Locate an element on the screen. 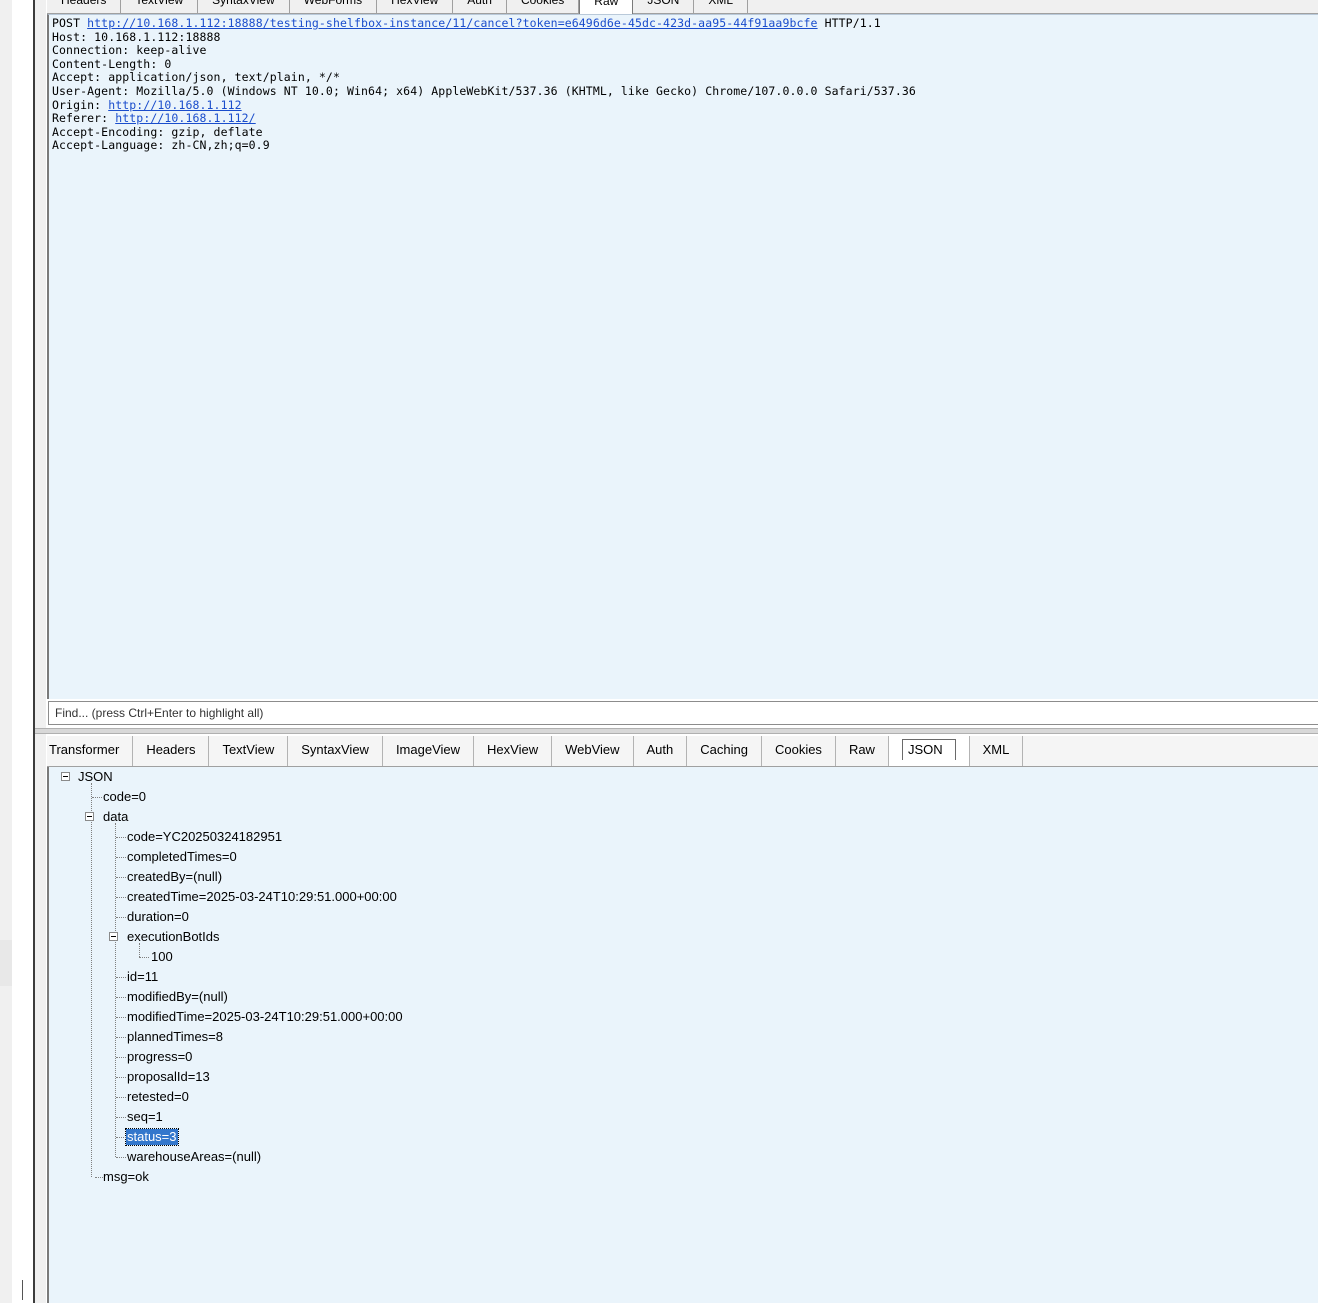 The image size is (1318, 1303). tree-node-completedtimes: completedTimes=0 is located at coordinates (182, 857).